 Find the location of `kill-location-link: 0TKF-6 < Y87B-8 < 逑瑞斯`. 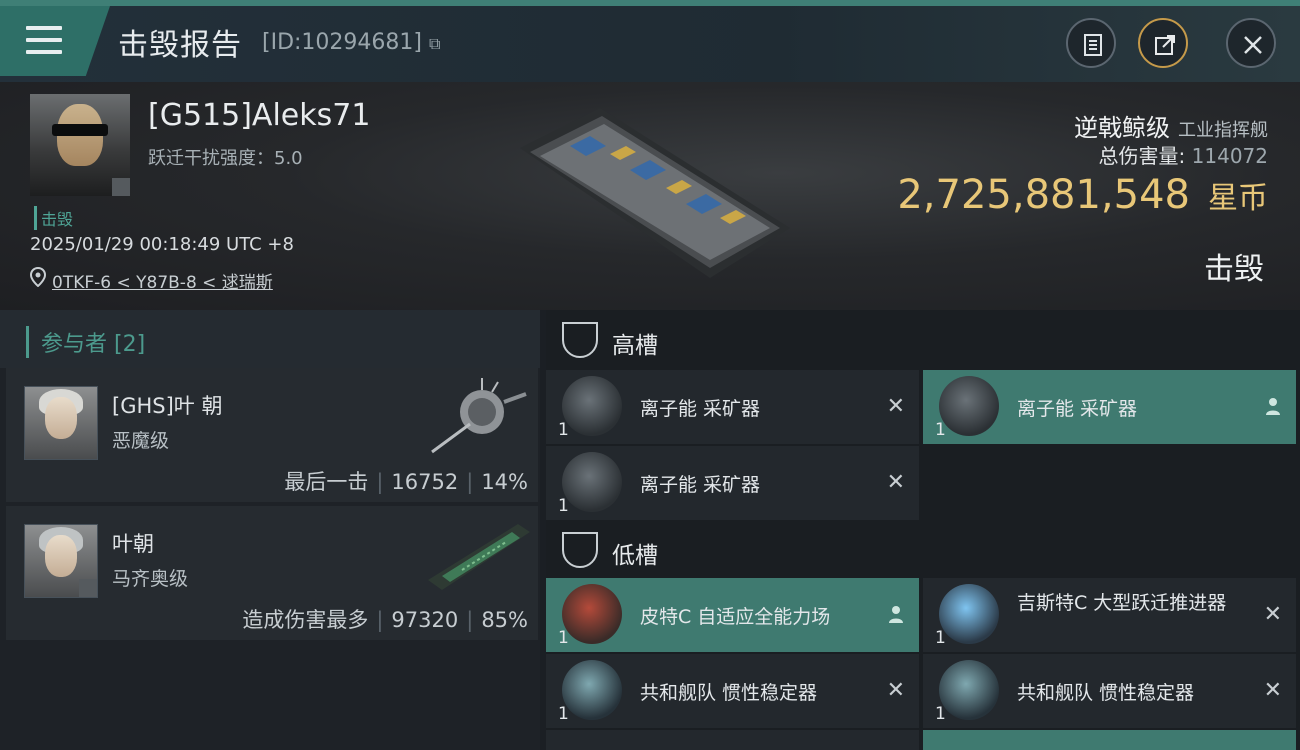

kill-location-link: 0TKF-6 < Y87B-8 < 逑瑞斯 is located at coordinates (162, 280).